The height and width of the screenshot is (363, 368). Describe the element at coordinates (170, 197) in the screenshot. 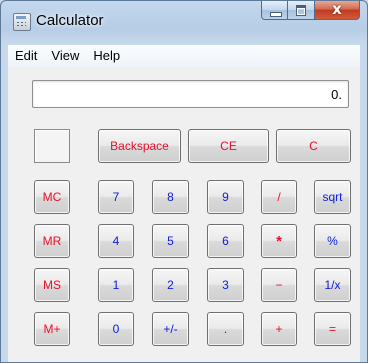

I see `digit-8-button: 8` at that location.